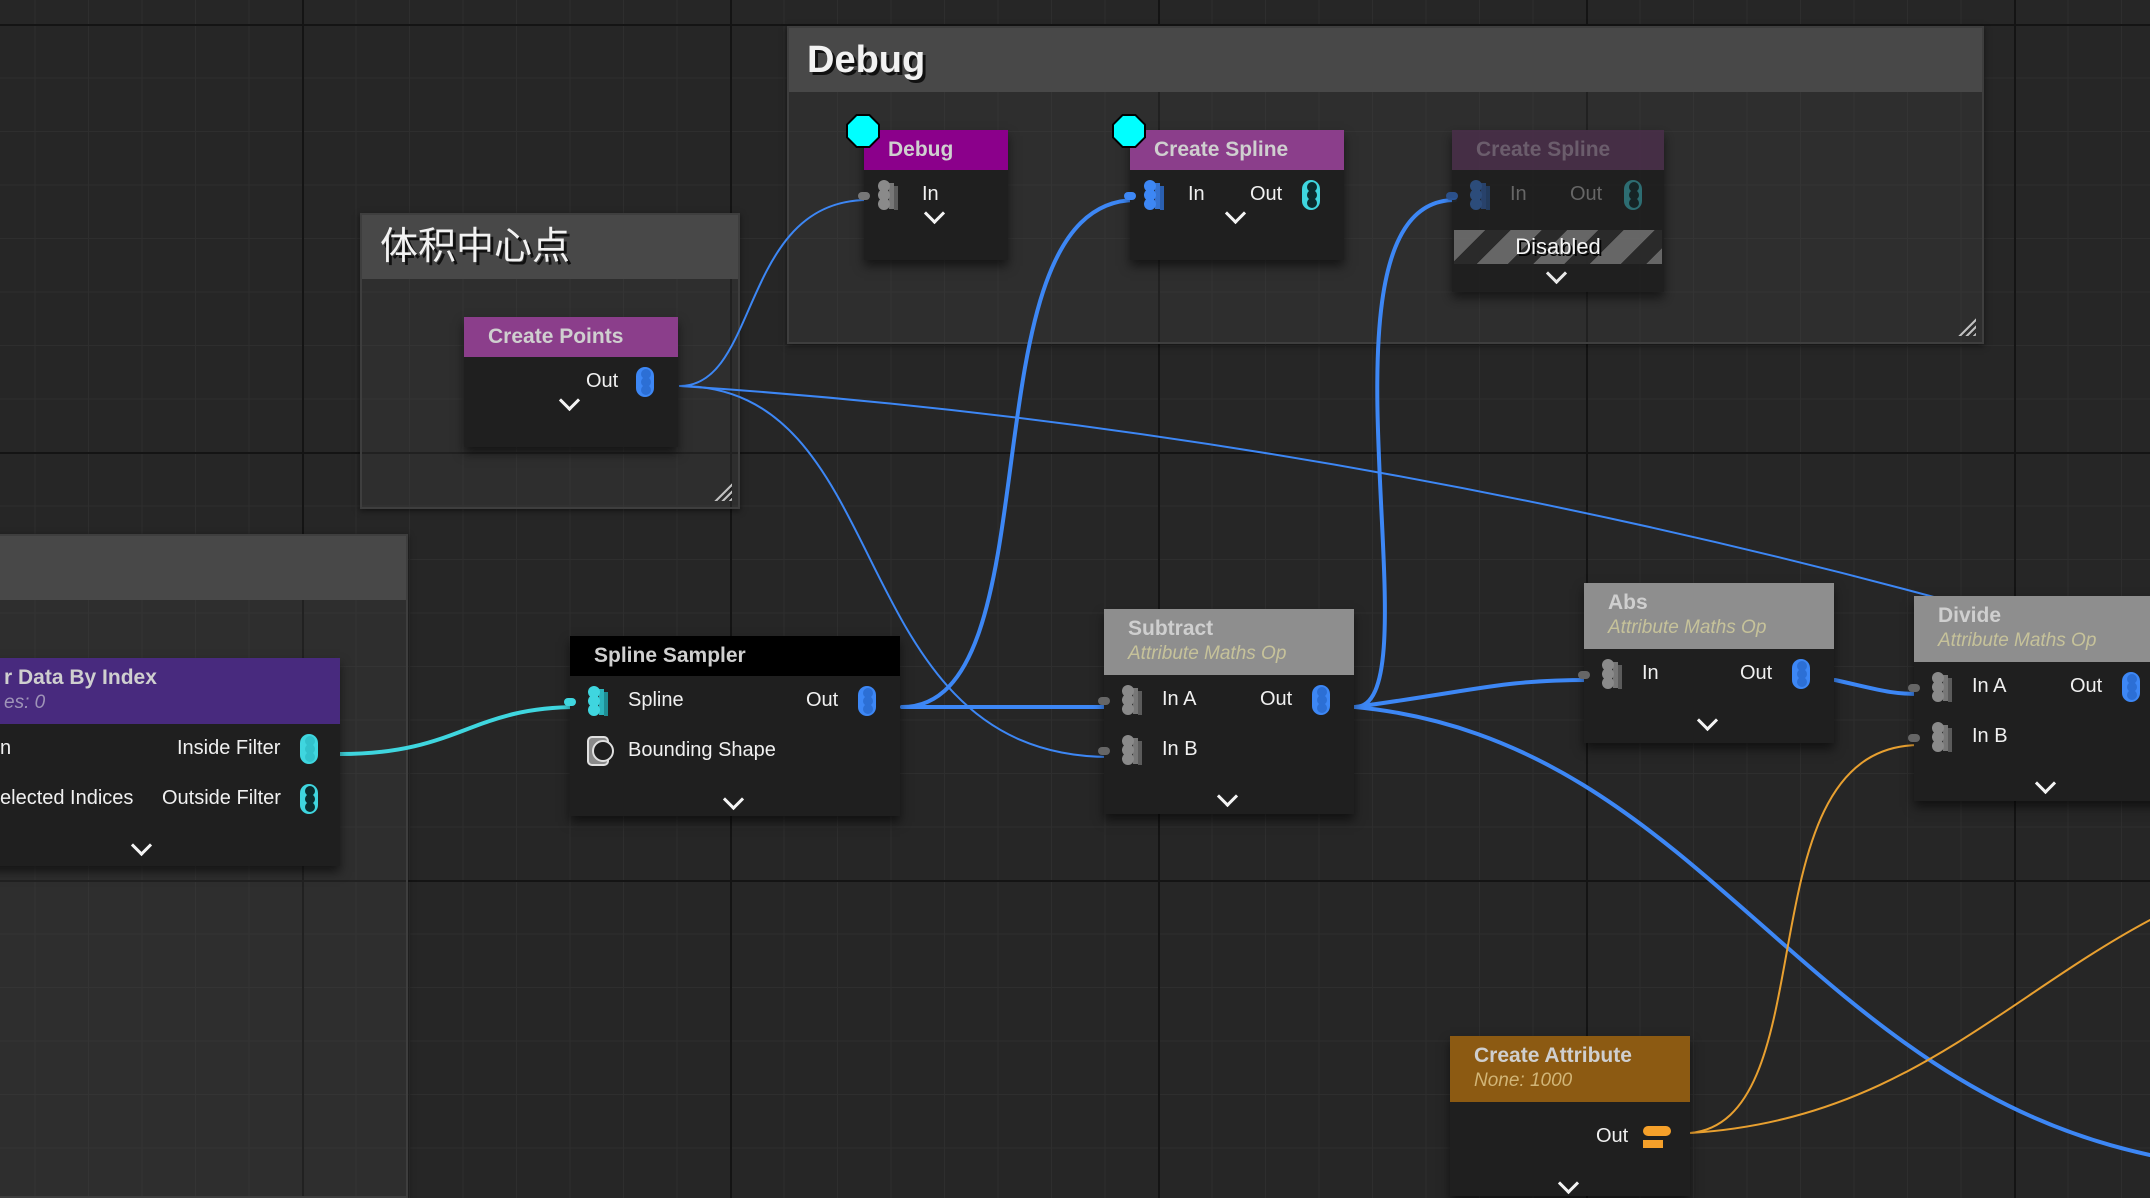 The height and width of the screenshot is (1198, 2150). Describe the element at coordinates (601, 751) in the screenshot. I see `bounding-shape-pin-icon` at that location.